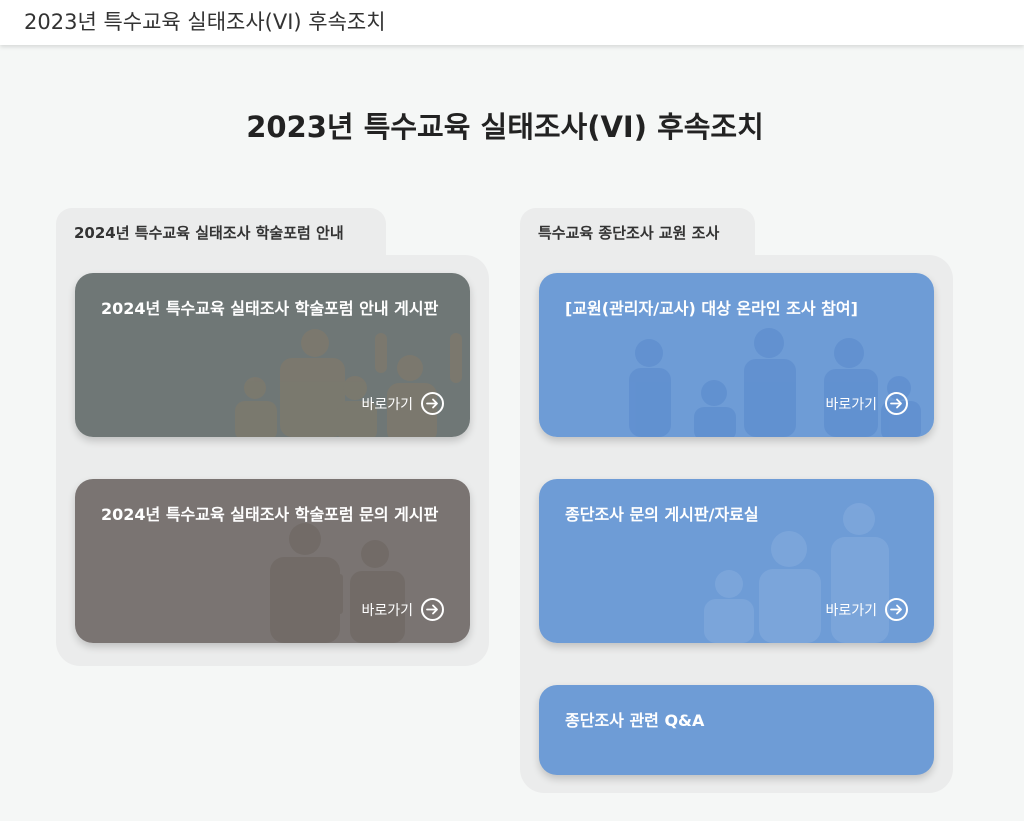 The width and height of the screenshot is (1024, 821). I want to click on card-online-survey: [교원(관리자/교사) 대상 온라인 조사 참여] 바로가기, so click(736, 355).